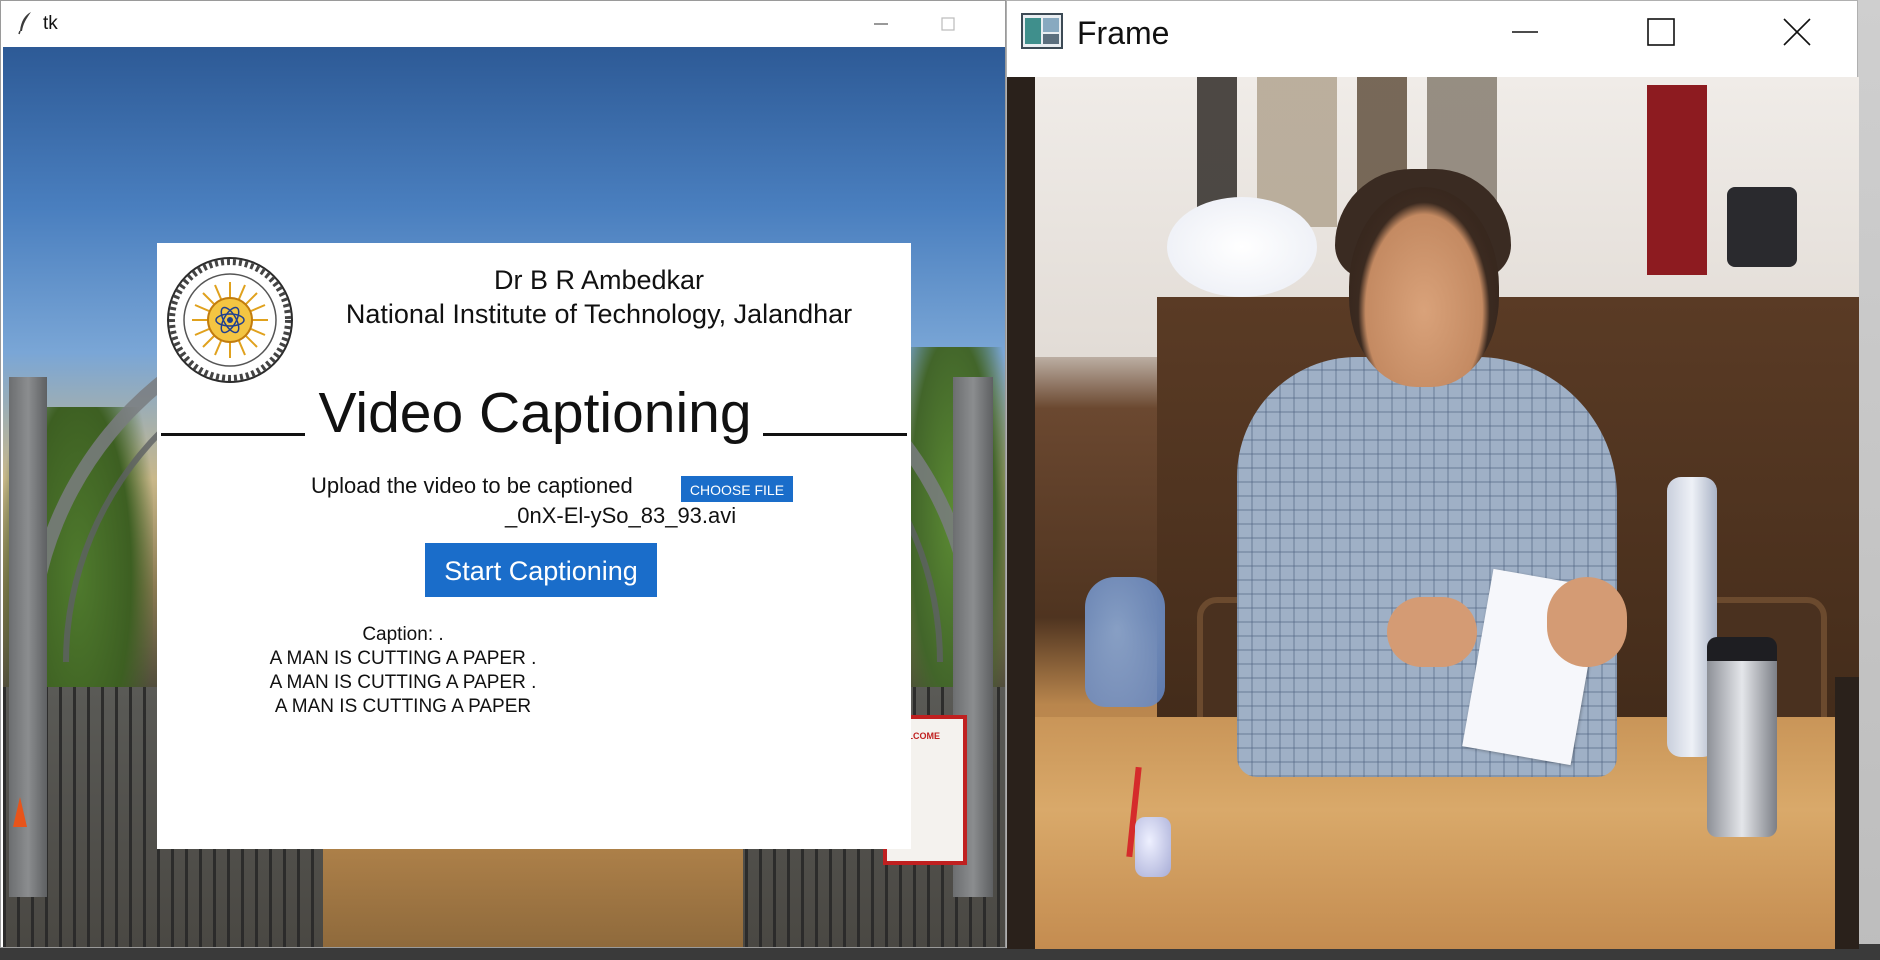  I want to click on video-water-jug, so click(1125, 642).